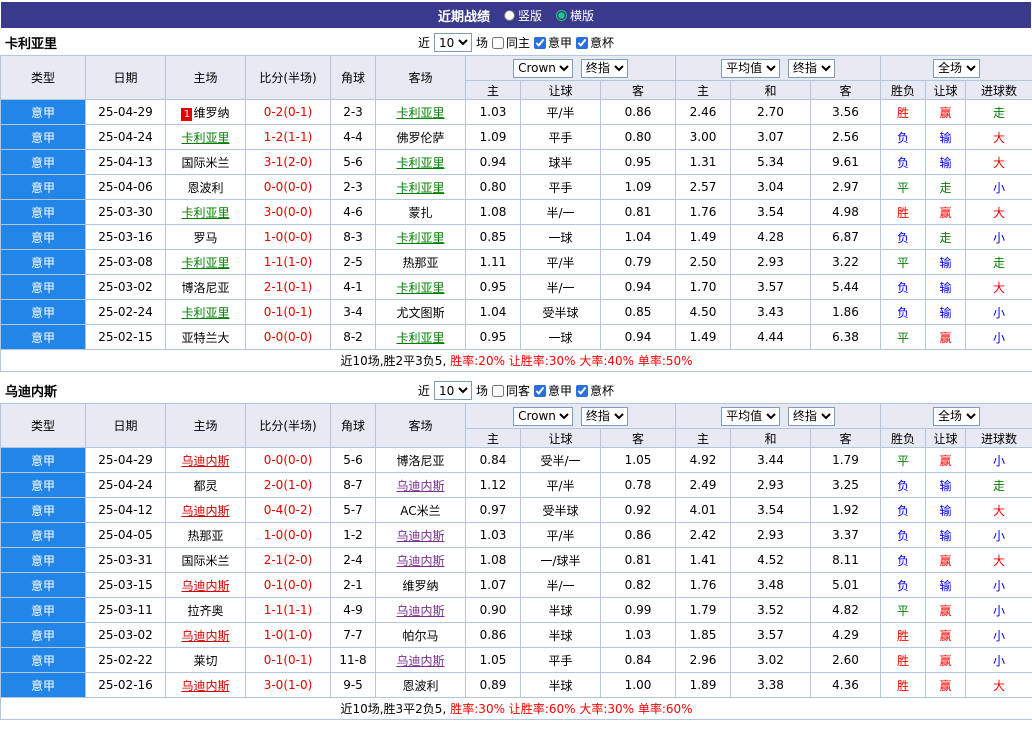  What do you see at coordinates (205, 611) in the screenshot?
I see `home-team-link: 拉齐奥` at bounding box center [205, 611].